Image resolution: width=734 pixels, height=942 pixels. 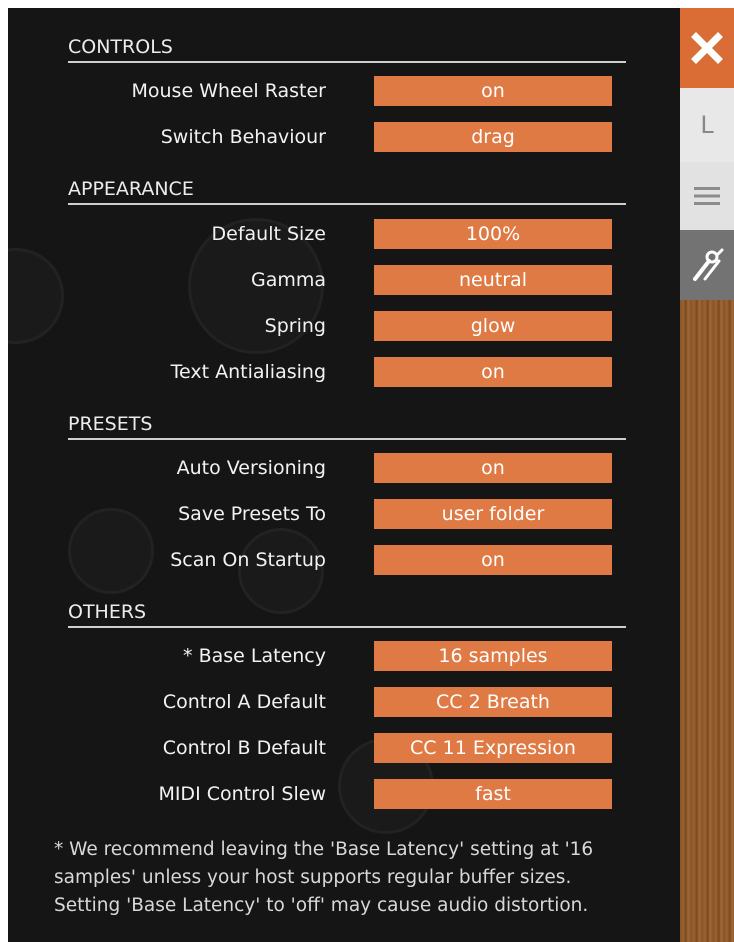 I want to click on value-control-b-default: CC 11 Expression, so click(x=493, y=748).